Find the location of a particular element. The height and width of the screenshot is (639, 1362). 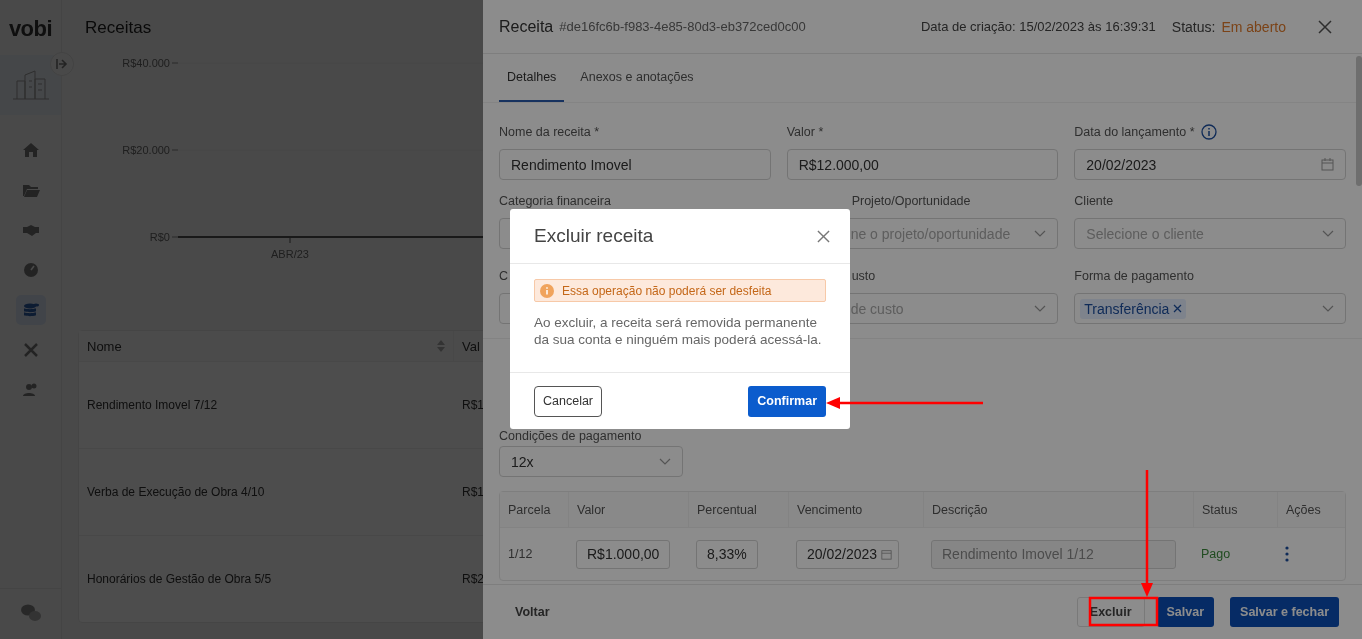

vobi-logo: vobi is located at coordinates (30, 29).